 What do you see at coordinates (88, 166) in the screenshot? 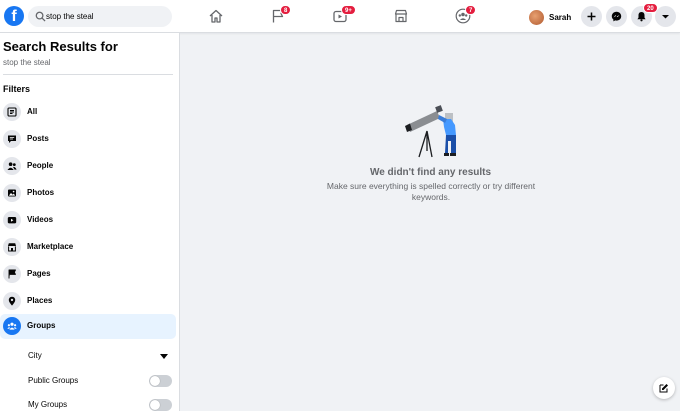
I see `filter-people: People` at bounding box center [88, 166].